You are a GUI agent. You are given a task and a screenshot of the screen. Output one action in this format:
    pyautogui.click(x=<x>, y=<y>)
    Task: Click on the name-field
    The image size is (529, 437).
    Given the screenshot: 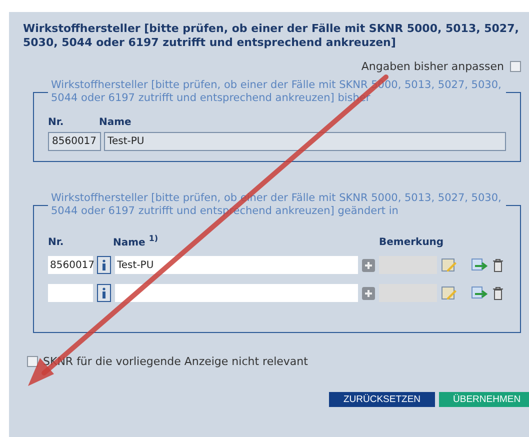 What is the action you would take?
    pyautogui.click(x=236, y=293)
    